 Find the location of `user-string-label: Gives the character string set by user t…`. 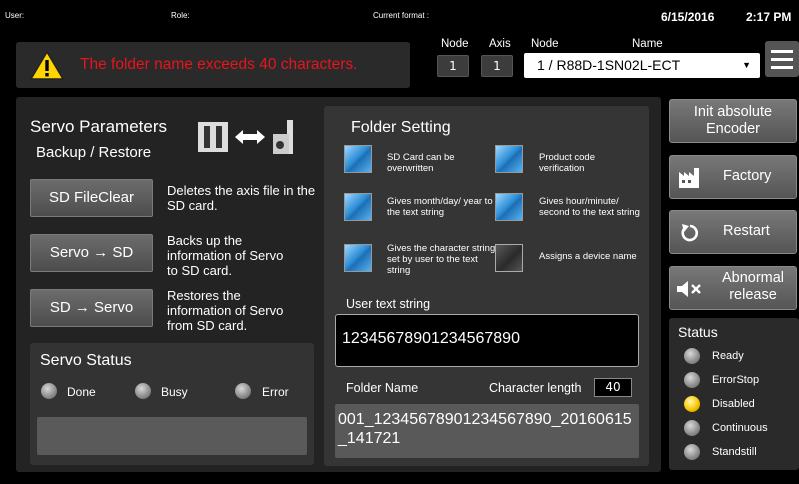

user-string-label: Gives the character string set by user t… is located at coordinates (441, 259).